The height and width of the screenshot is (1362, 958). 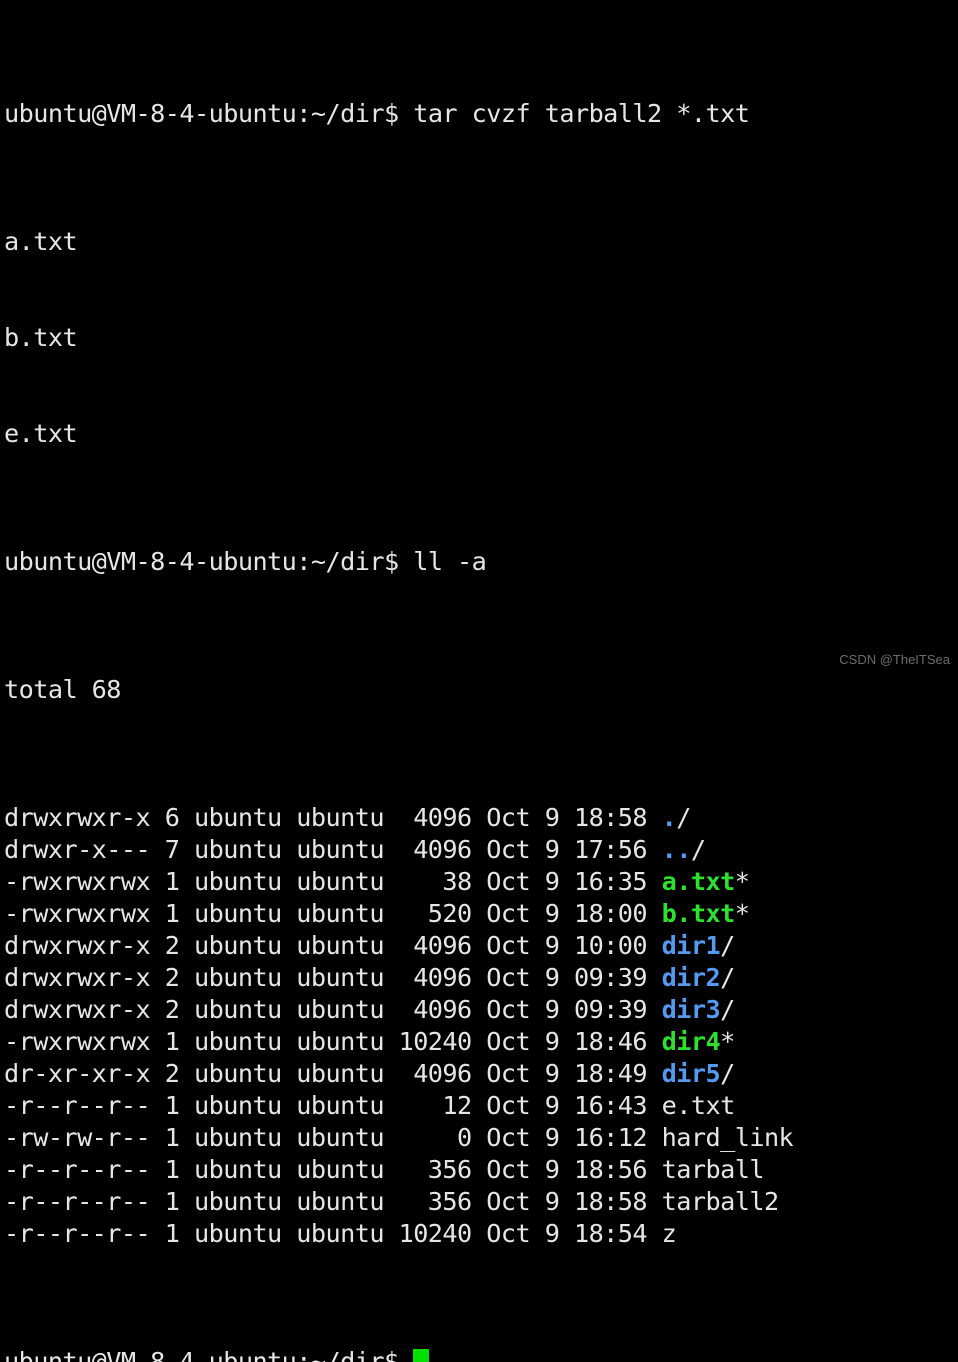 What do you see at coordinates (713, 1169) in the screenshot?
I see `listing-row-name: tarball` at bounding box center [713, 1169].